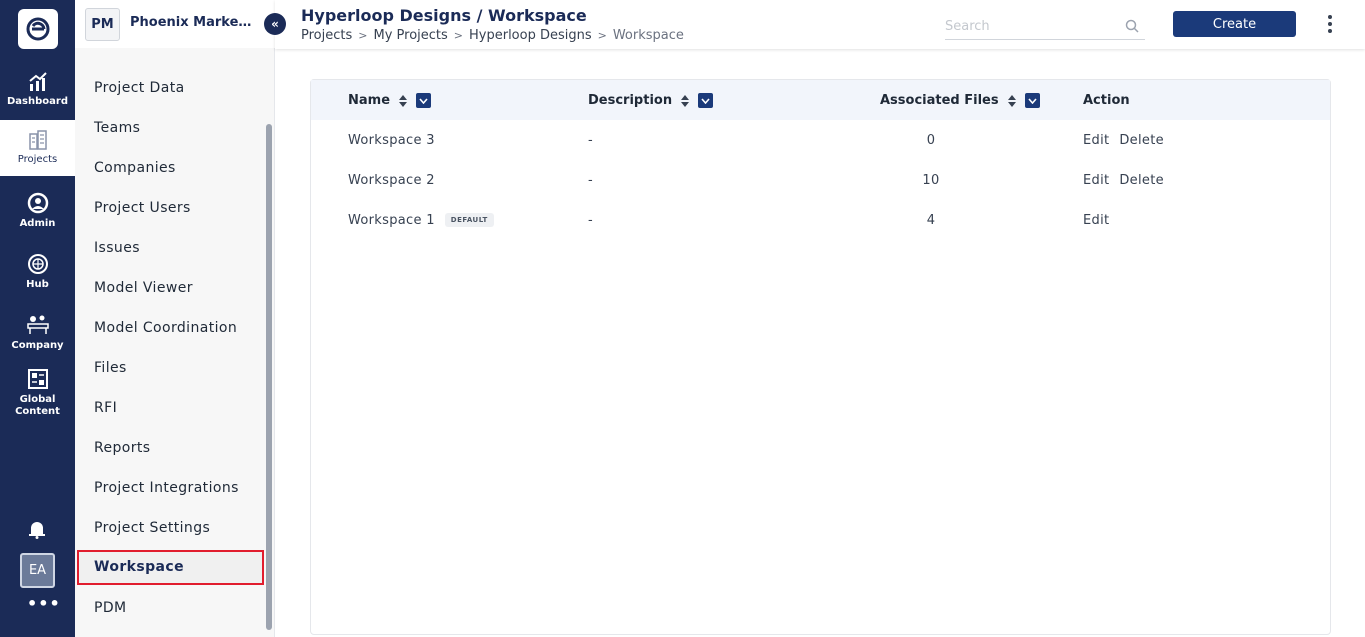  Describe the element at coordinates (139, 567) in the screenshot. I see `nav-workspace-label: Workspace` at that location.